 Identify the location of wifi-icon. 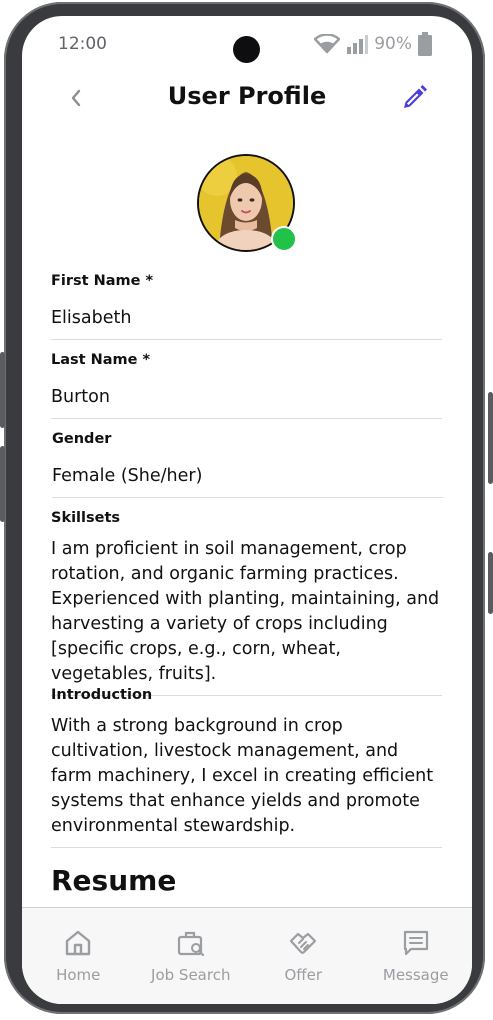
(327, 44).